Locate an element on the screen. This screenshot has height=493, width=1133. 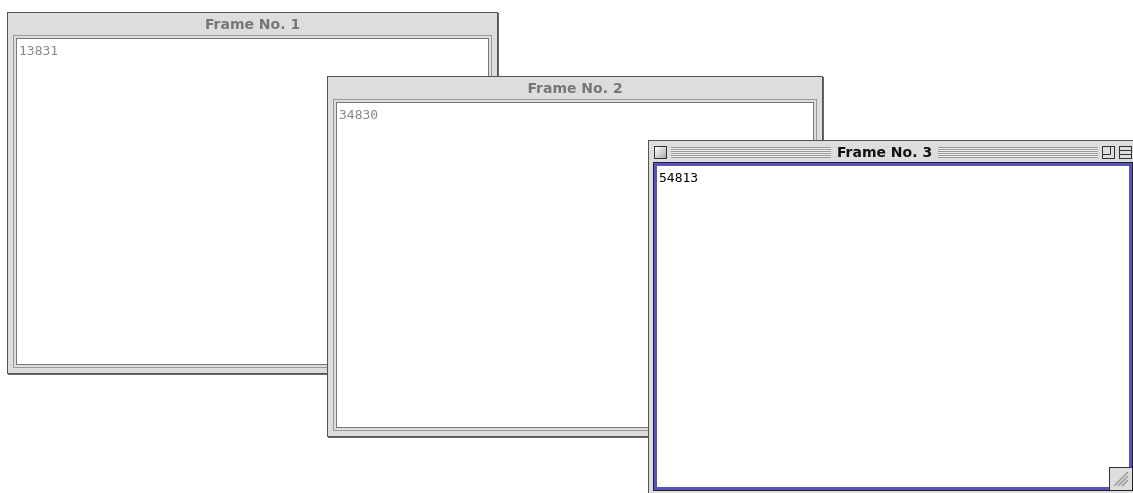
close-box-icon is located at coordinates (660, 152).